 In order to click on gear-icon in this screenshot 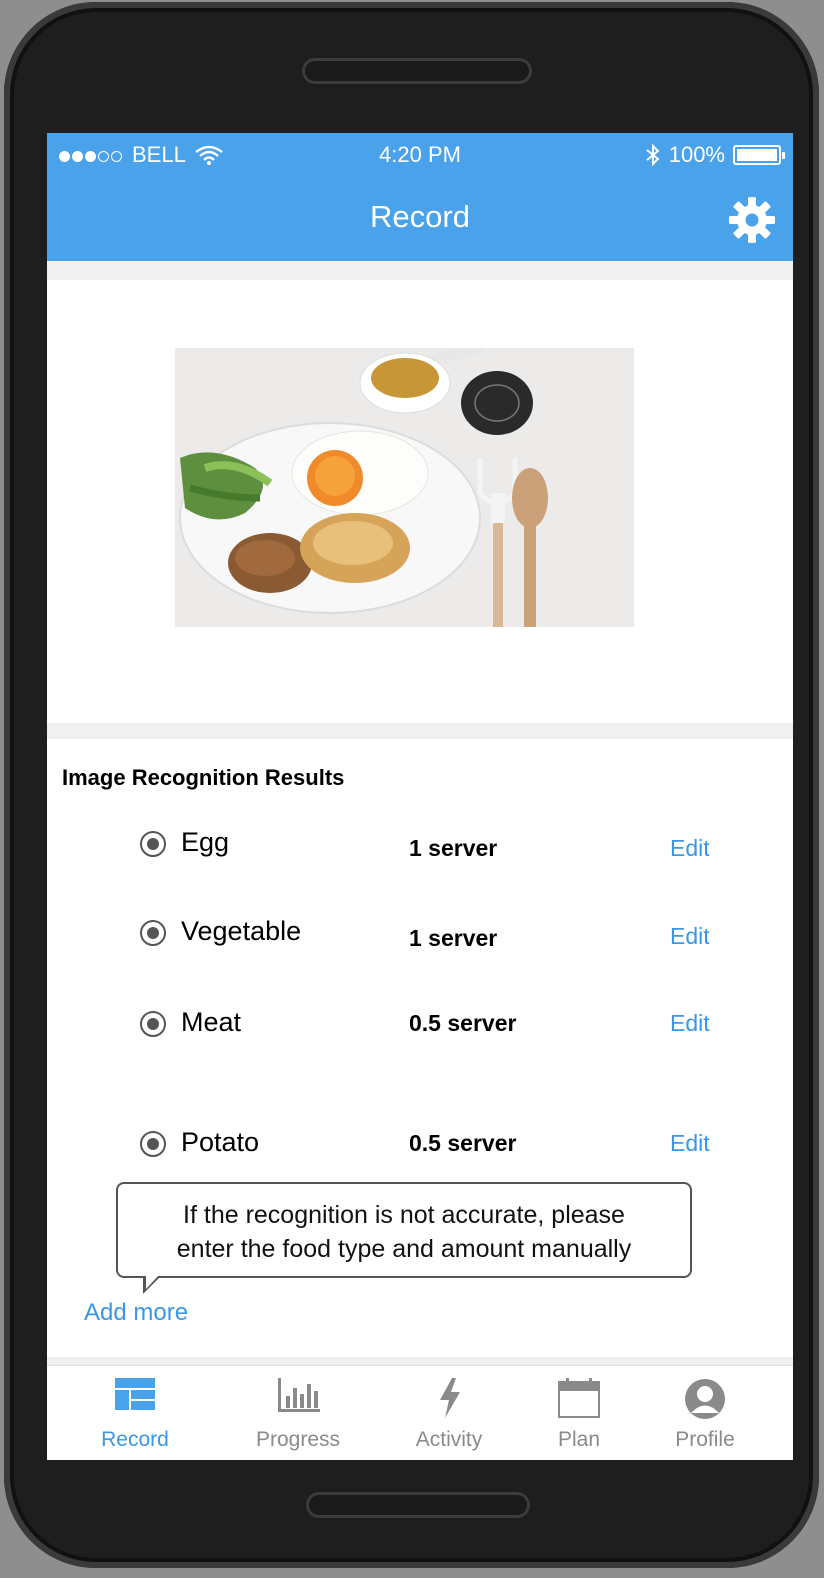, I will do `click(752, 220)`.